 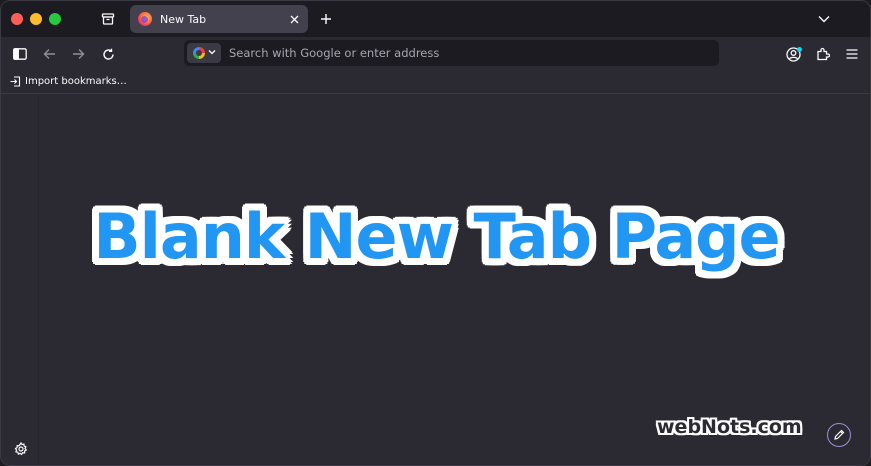 I want to click on arrow-left-icon, so click(x=49, y=54).